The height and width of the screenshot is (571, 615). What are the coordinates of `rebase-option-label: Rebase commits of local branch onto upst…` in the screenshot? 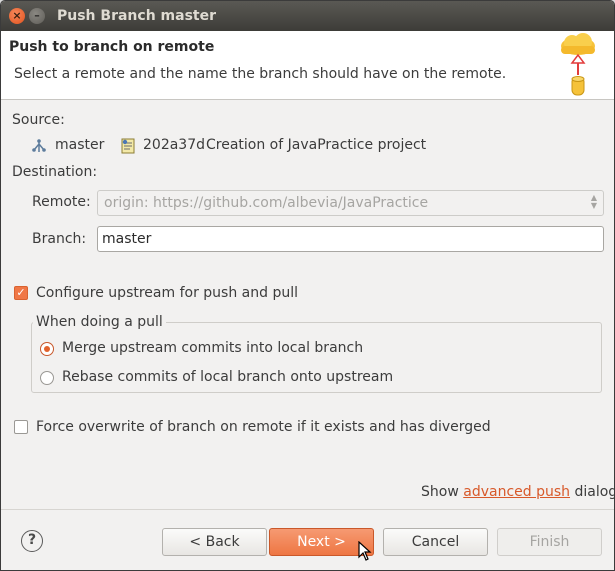 It's located at (227, 377).